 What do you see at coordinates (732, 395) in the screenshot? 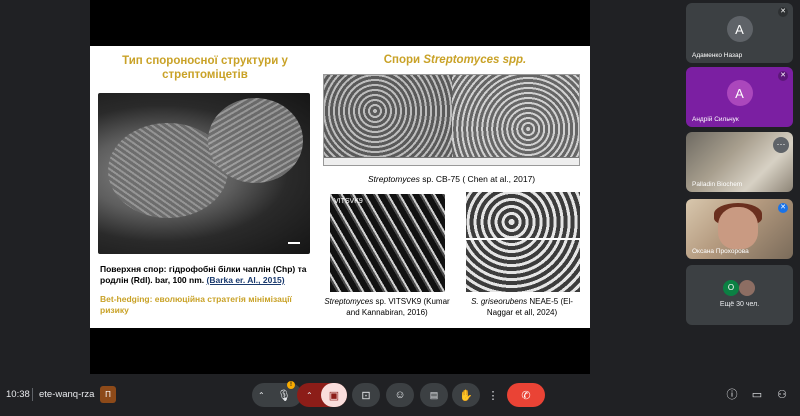
I see `info-icon: ⓘ` at bounding box center [732, 395].